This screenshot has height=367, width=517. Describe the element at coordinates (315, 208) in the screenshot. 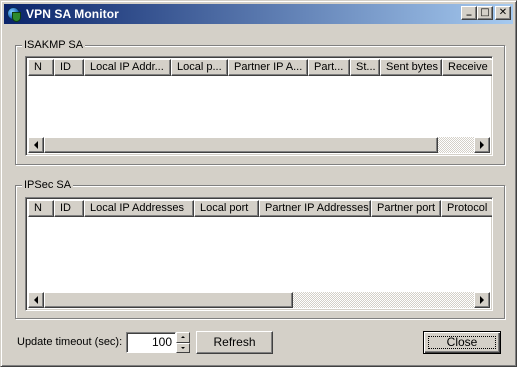

I see `ipsec-col-partner-ip: Partner IP Addresses` at that location.